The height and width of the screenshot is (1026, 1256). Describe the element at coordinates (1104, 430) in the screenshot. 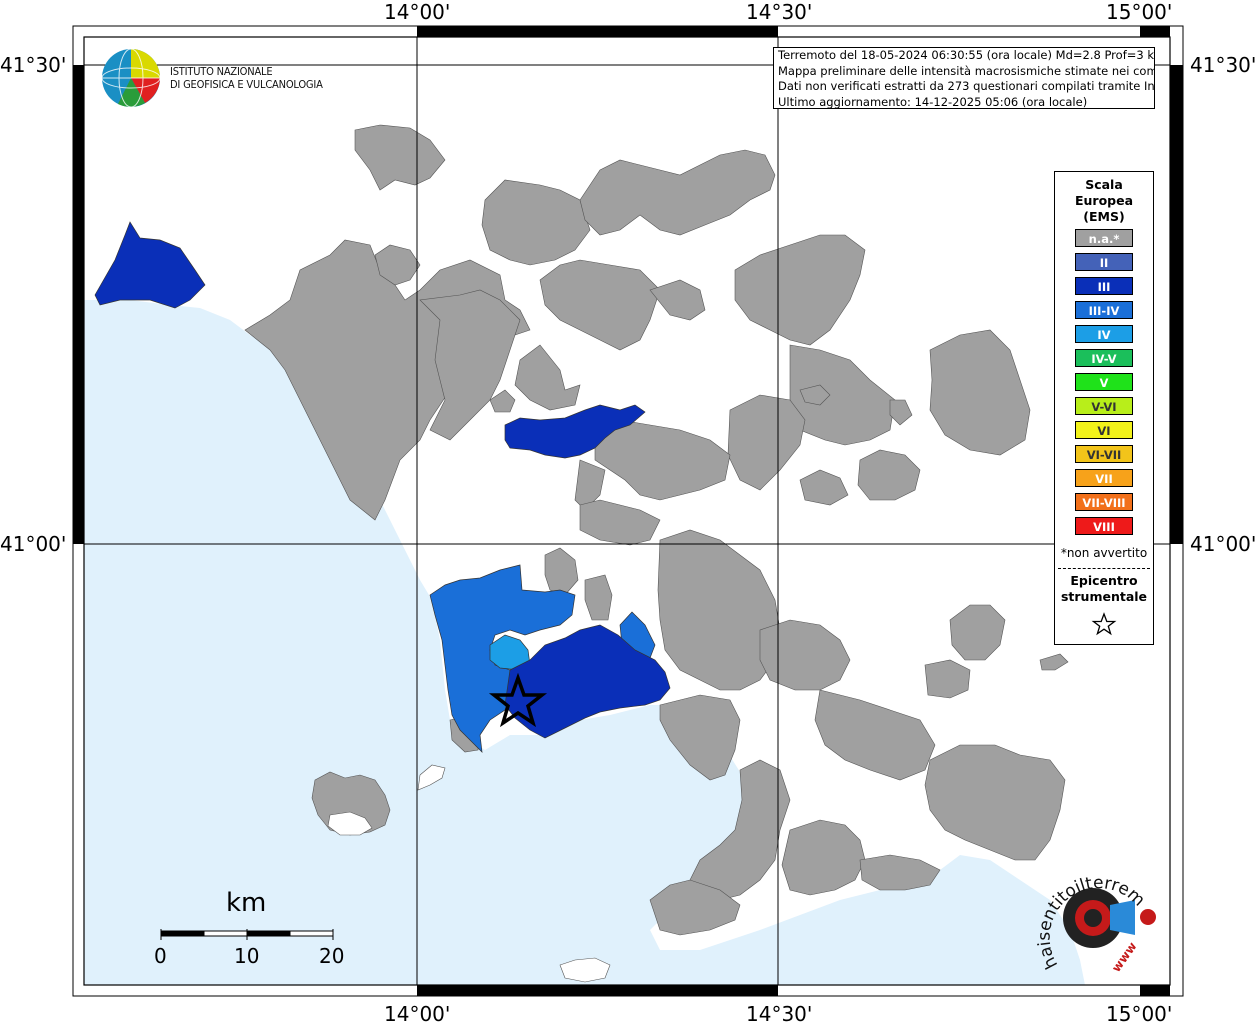

I see `legend-item: VI` at that location.